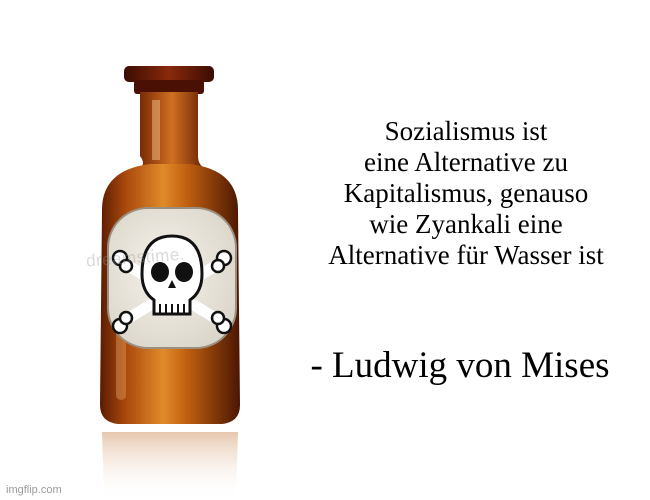 The image size is (650, 500). What do you see at coordinates (466, 255) in the screenshot?
I see `quote-line: Alternative für Wasser ist` at bounding box center [466, 255].